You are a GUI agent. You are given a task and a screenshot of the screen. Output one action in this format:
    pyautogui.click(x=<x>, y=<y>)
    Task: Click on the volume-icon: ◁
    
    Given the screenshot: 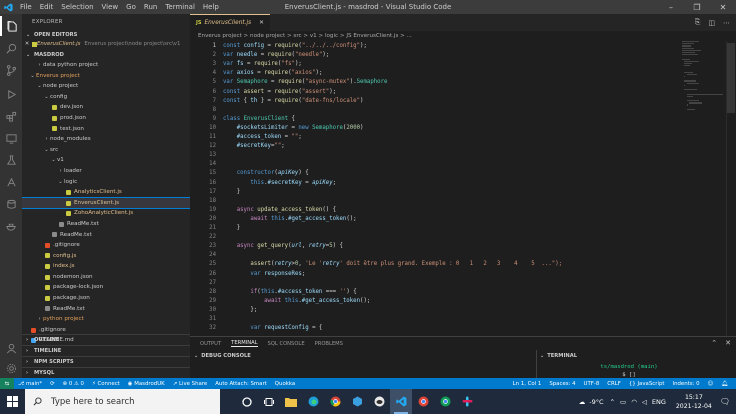 What is the action you would take?
    pyautogui.click(x=644, y=402)
    